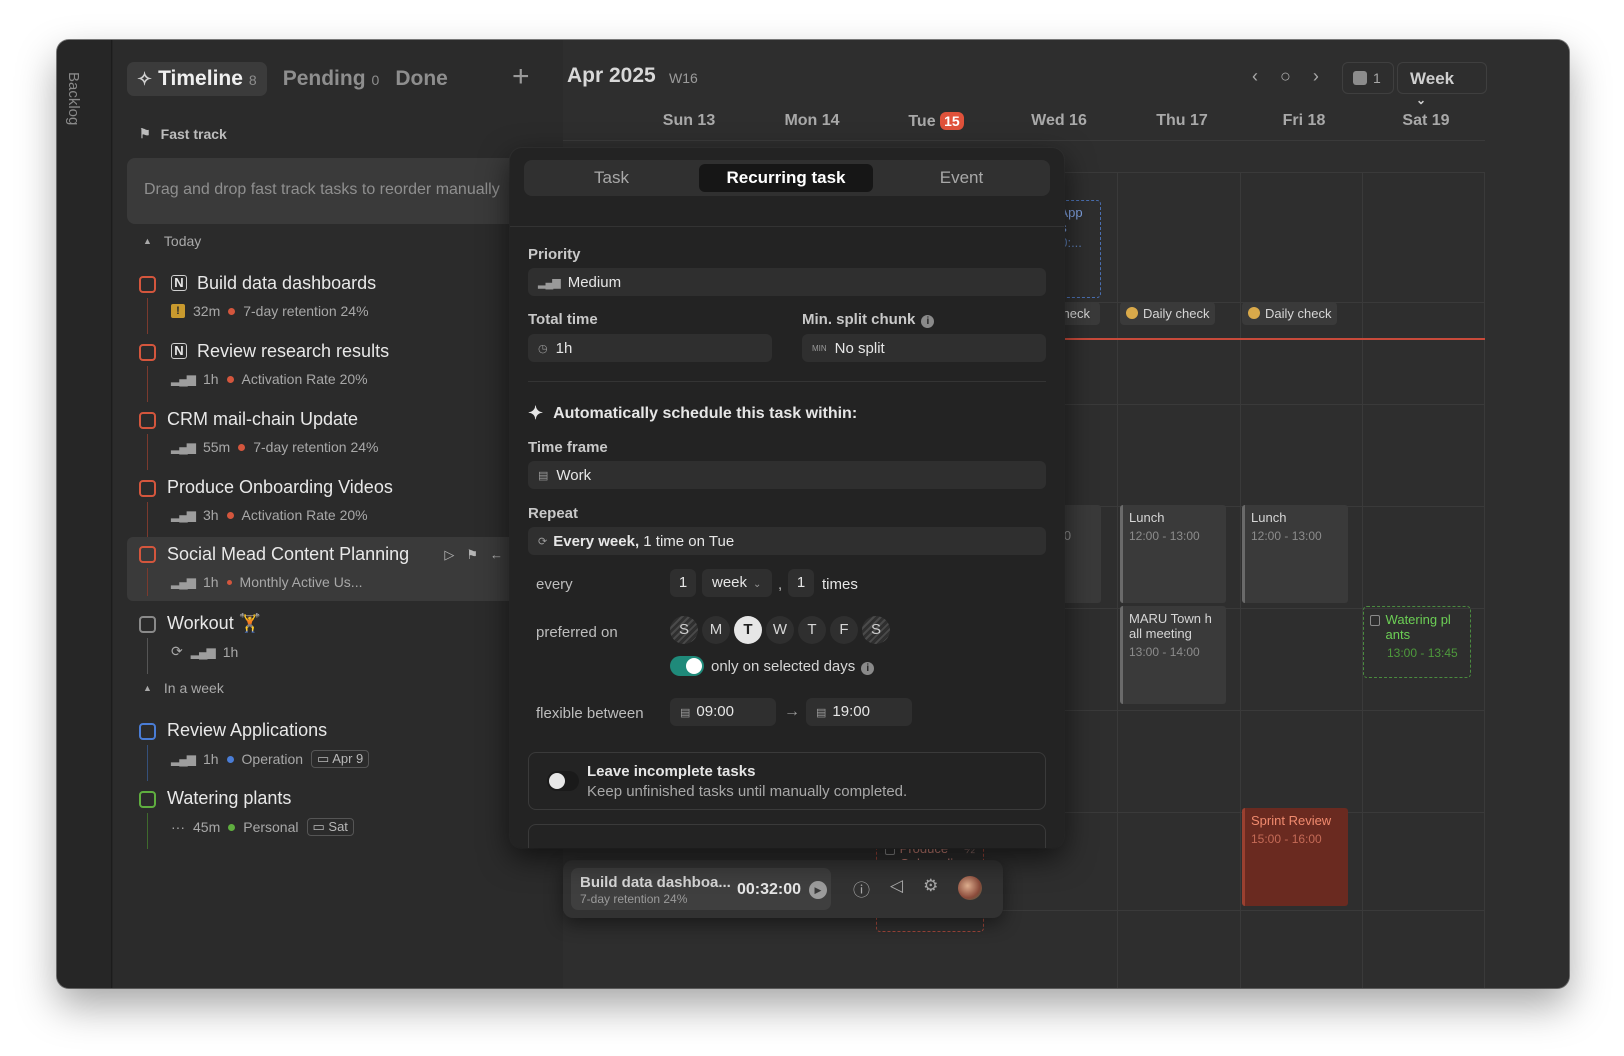  What do you see at coordinates (859, 348) in the screenshot?
I see `min-split-value: No split` at bounding box center [859, 348].